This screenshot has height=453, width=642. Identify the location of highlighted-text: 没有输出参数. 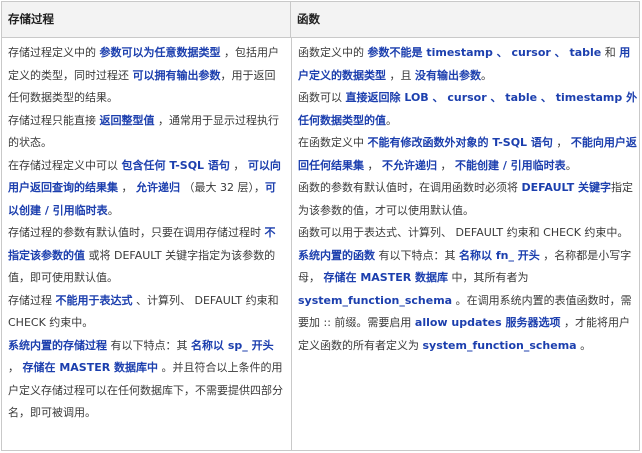
(448, 75).